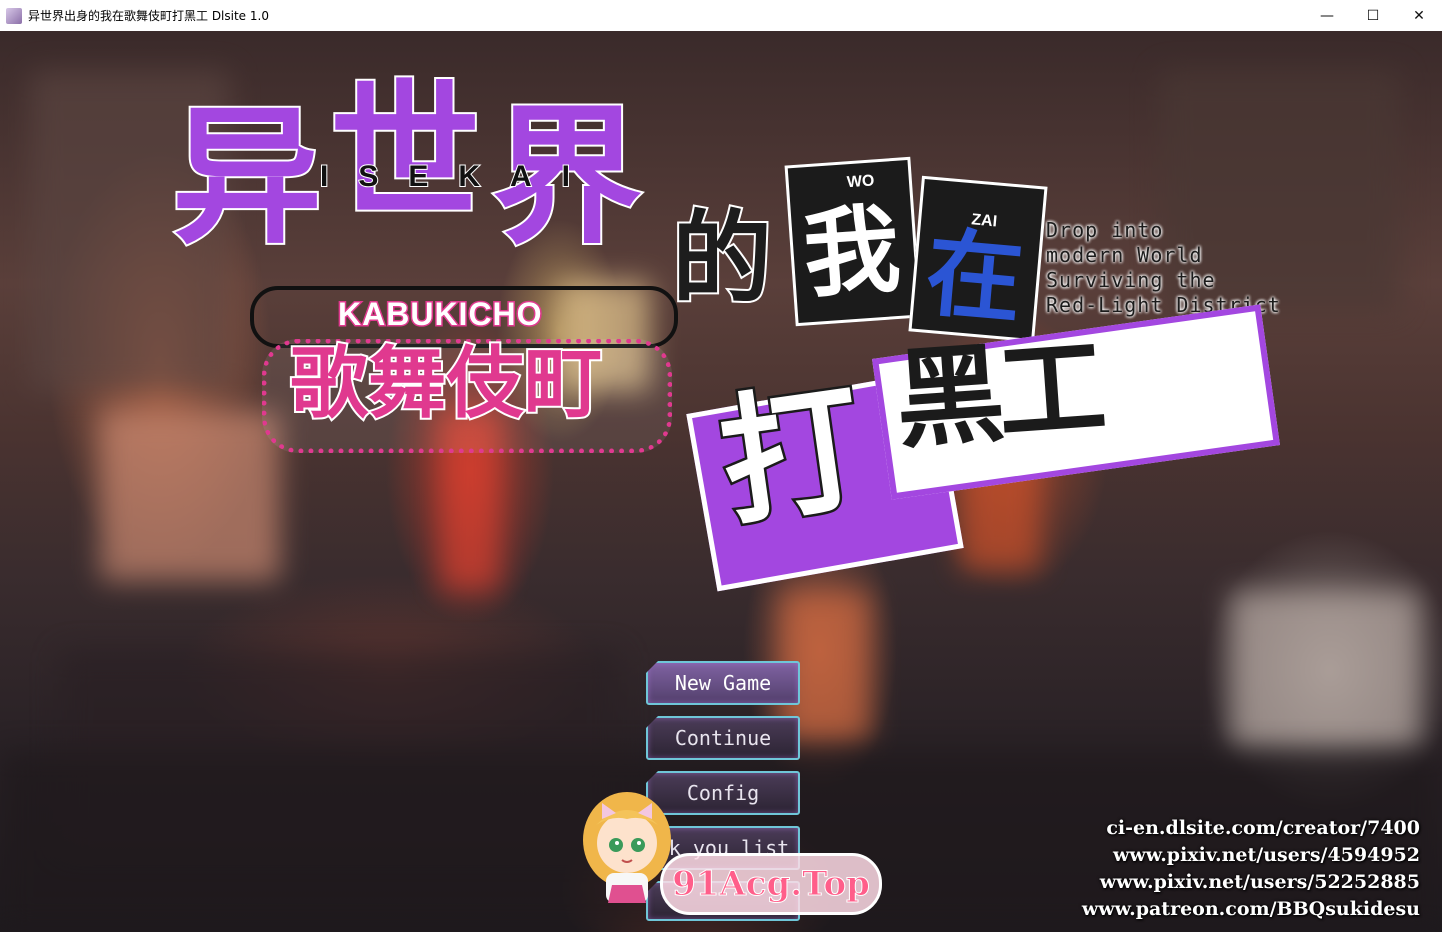 Image resolution: width=1442 pixels, height=932 pixels. What do you see at coordinates (1373, 15) in the screenshot?
I see `maximize-button: ☐` at bounding box center [1373, 15].